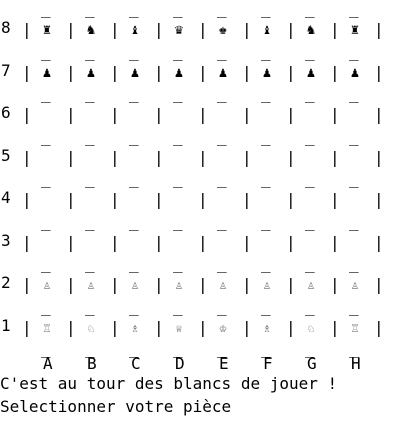  Describe the element at coordinates (91, 73) in the screenshot. I see `square-b7: ♟` at that location.